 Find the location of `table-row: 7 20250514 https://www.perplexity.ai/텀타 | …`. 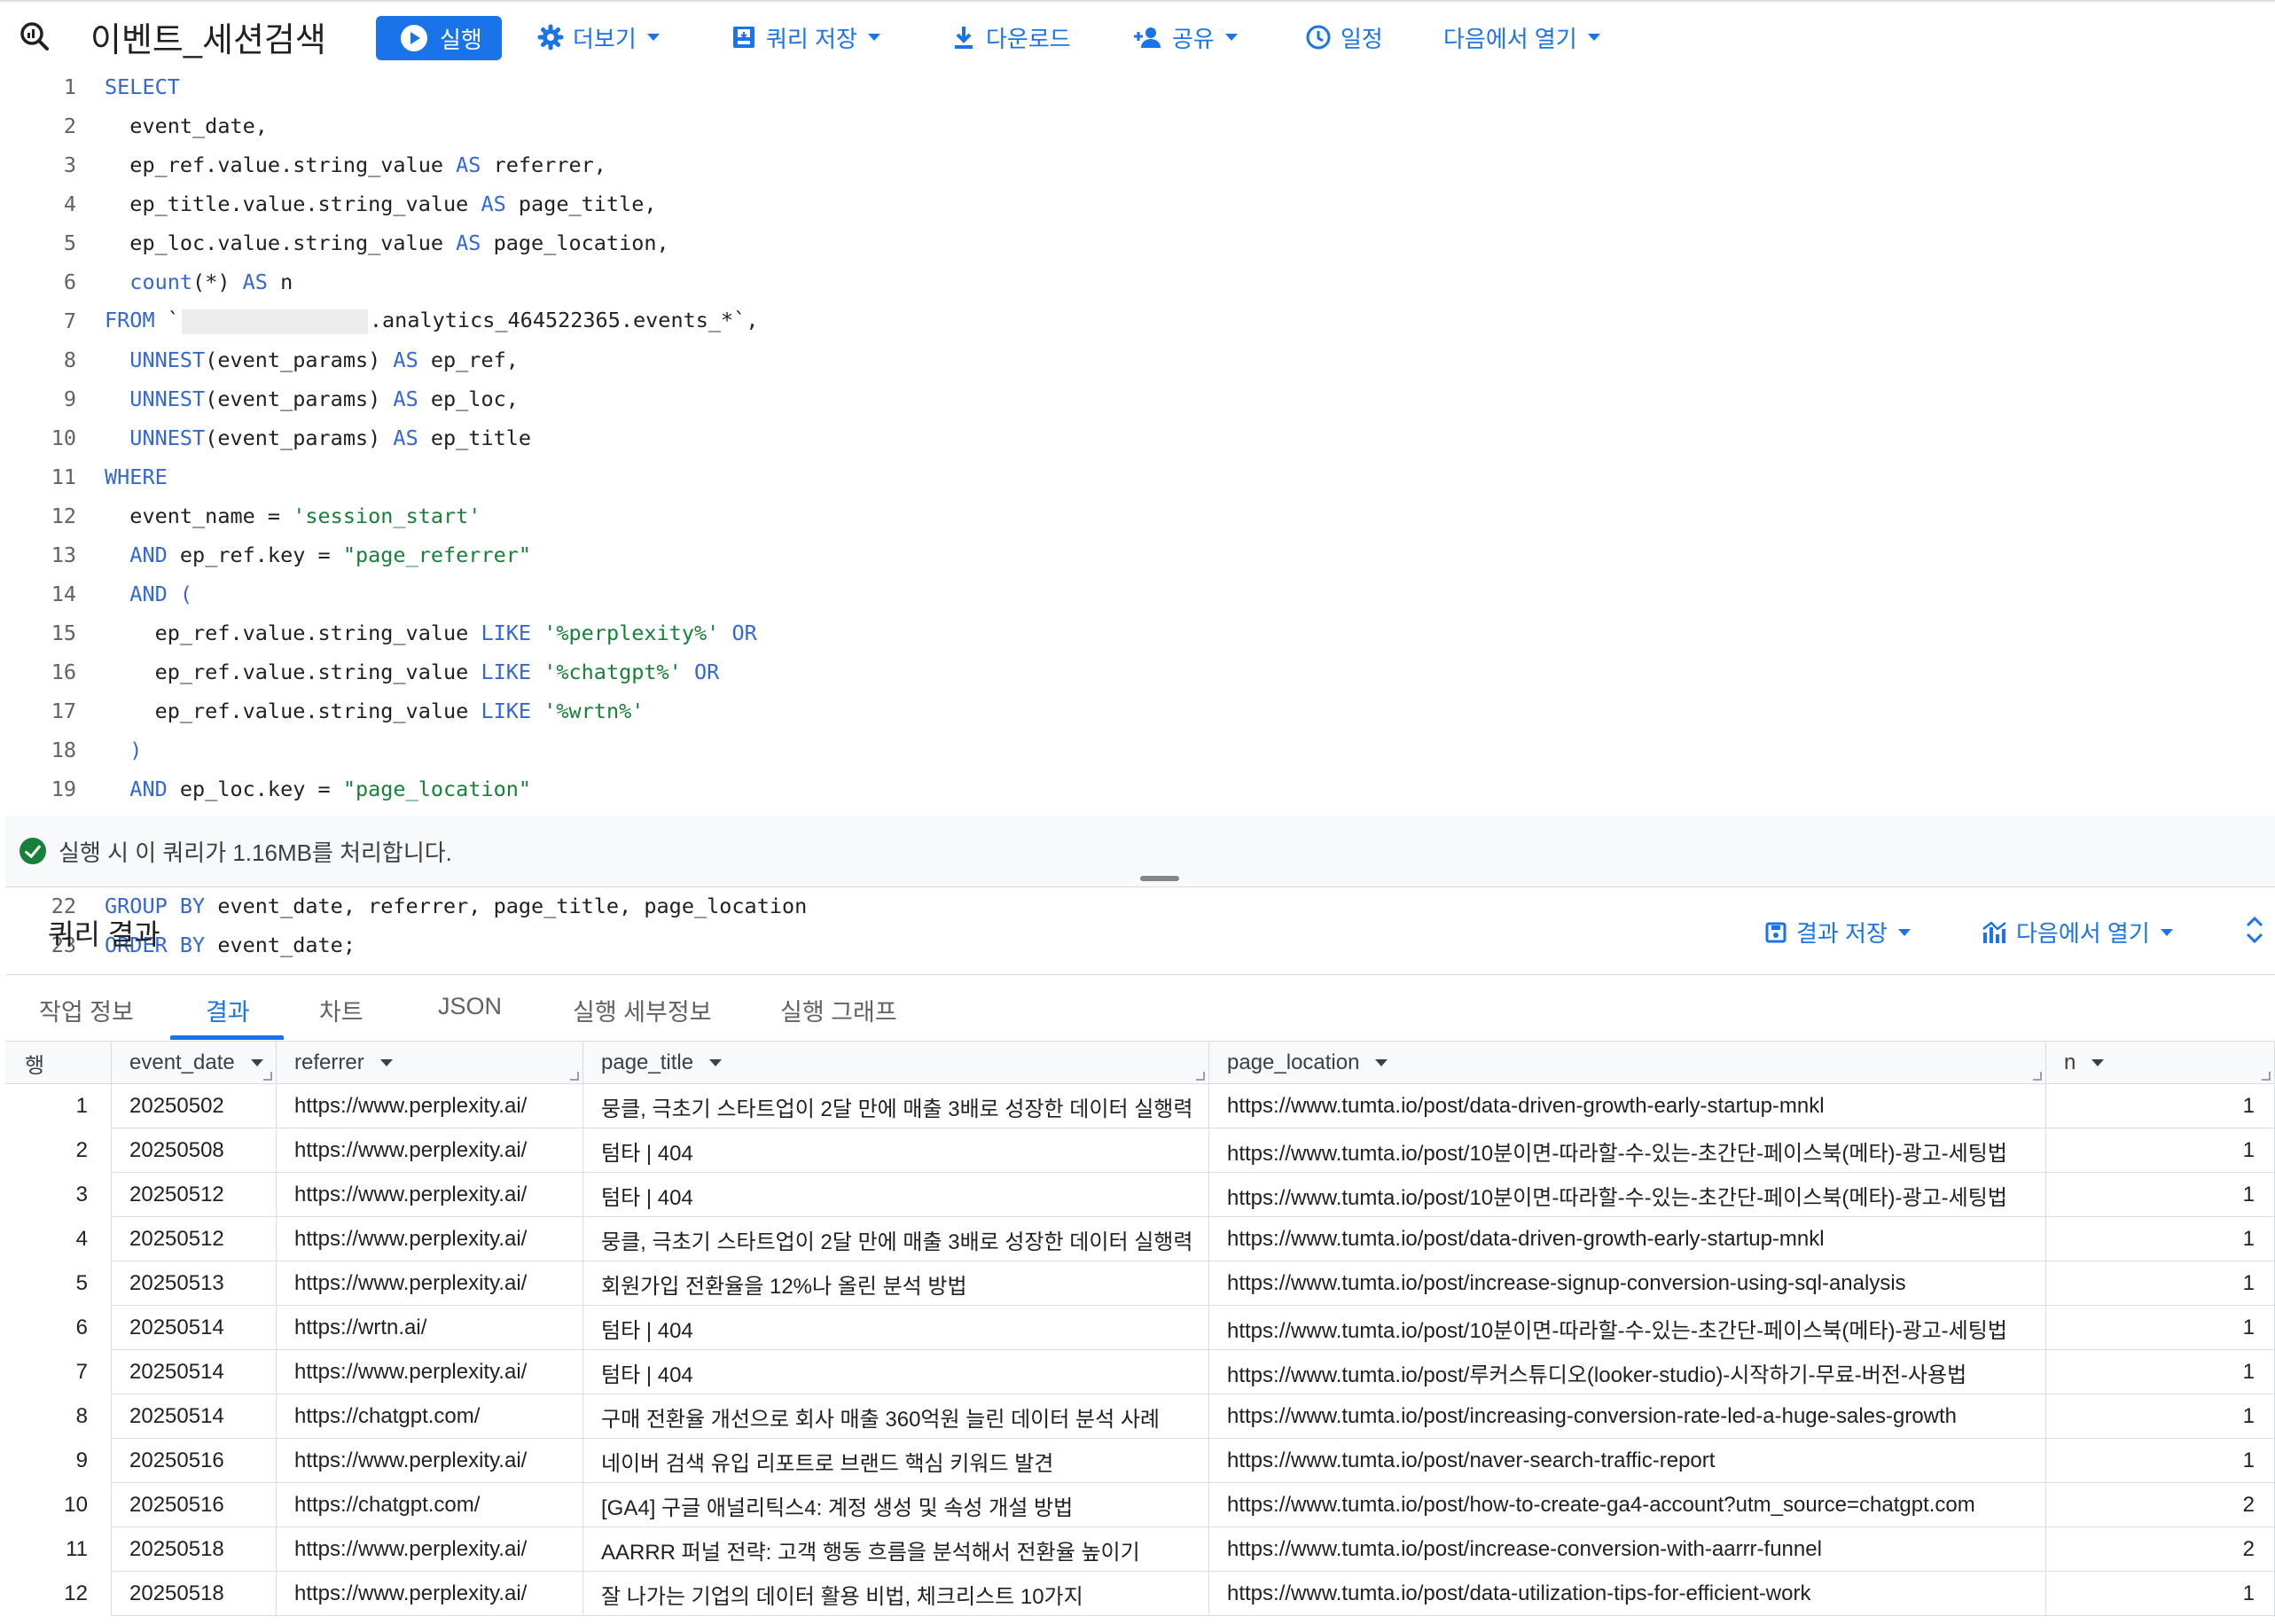

table-row: 7 20250514 https://www.perplexity.ai/텀타 | … is located at coordinates (1140, 1372).